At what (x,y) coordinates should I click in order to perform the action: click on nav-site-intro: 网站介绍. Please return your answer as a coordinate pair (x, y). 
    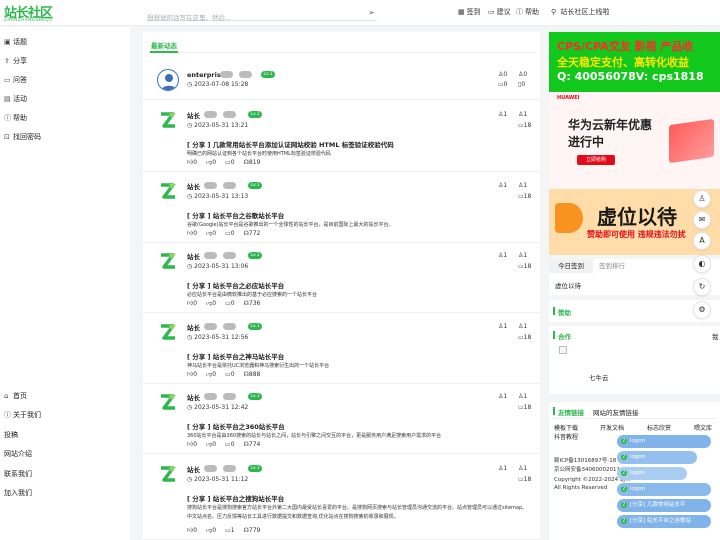
    Looking at the image, I should click on (18, 454).